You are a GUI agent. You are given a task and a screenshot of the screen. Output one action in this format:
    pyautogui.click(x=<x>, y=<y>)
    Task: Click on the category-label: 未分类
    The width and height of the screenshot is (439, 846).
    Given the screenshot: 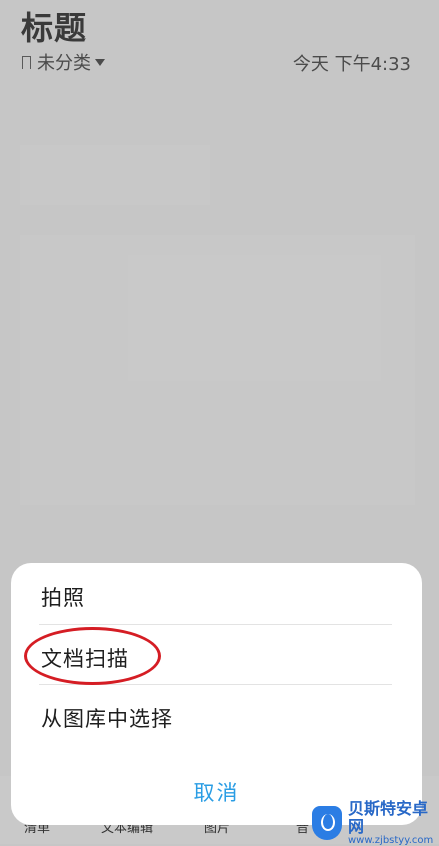 What is the action you would take?
    pyautogui.click(x=64, y=63)
    